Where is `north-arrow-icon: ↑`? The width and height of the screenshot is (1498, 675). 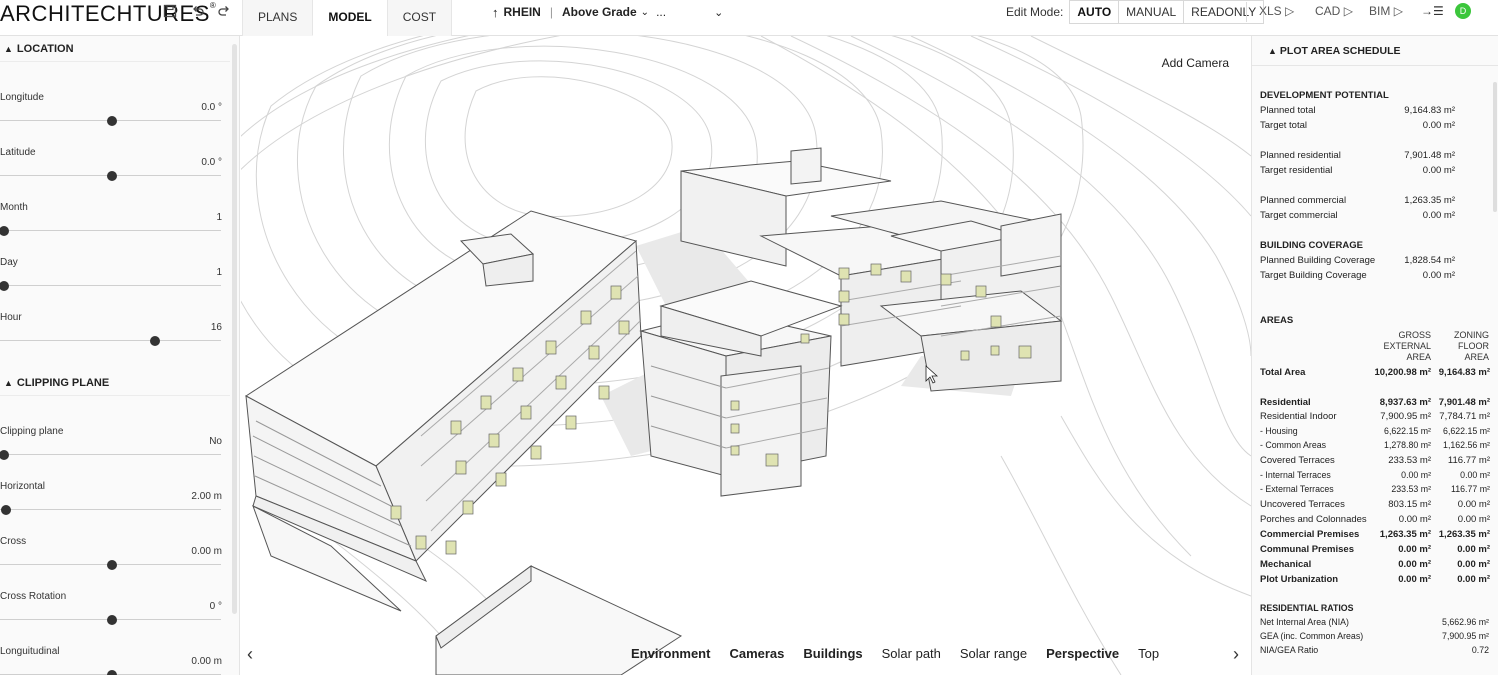
north-arrow-icon: ↑ is located at coordinates (495, 12).